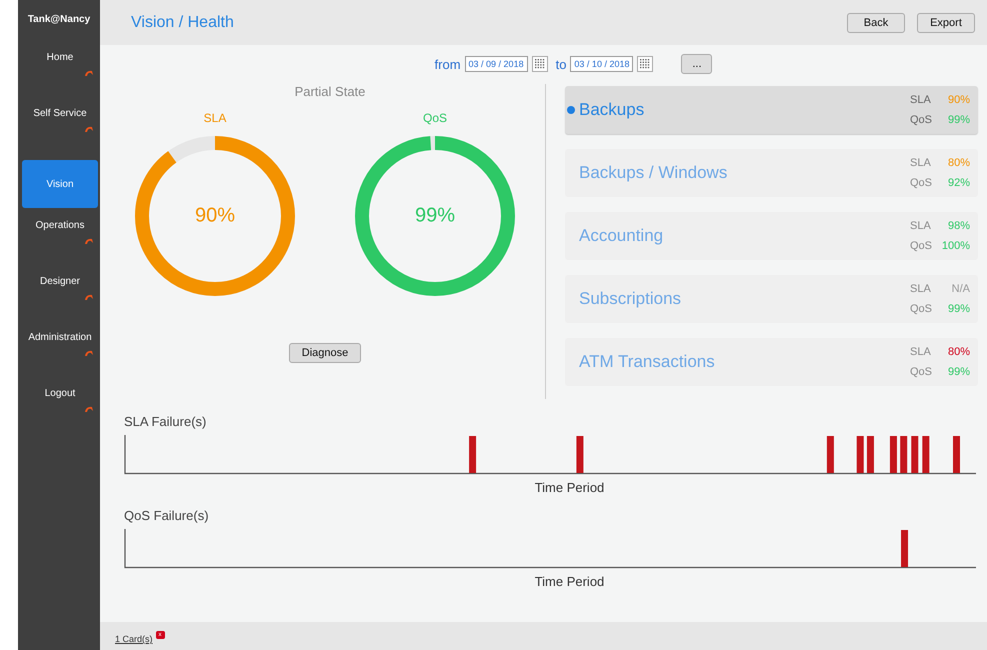 The image size is (987, 650). What do you see at coordinates (496, 64) in the screenshot?
I see `date-field: 03 / 09 / 2018` at bounding box center [496, 64].